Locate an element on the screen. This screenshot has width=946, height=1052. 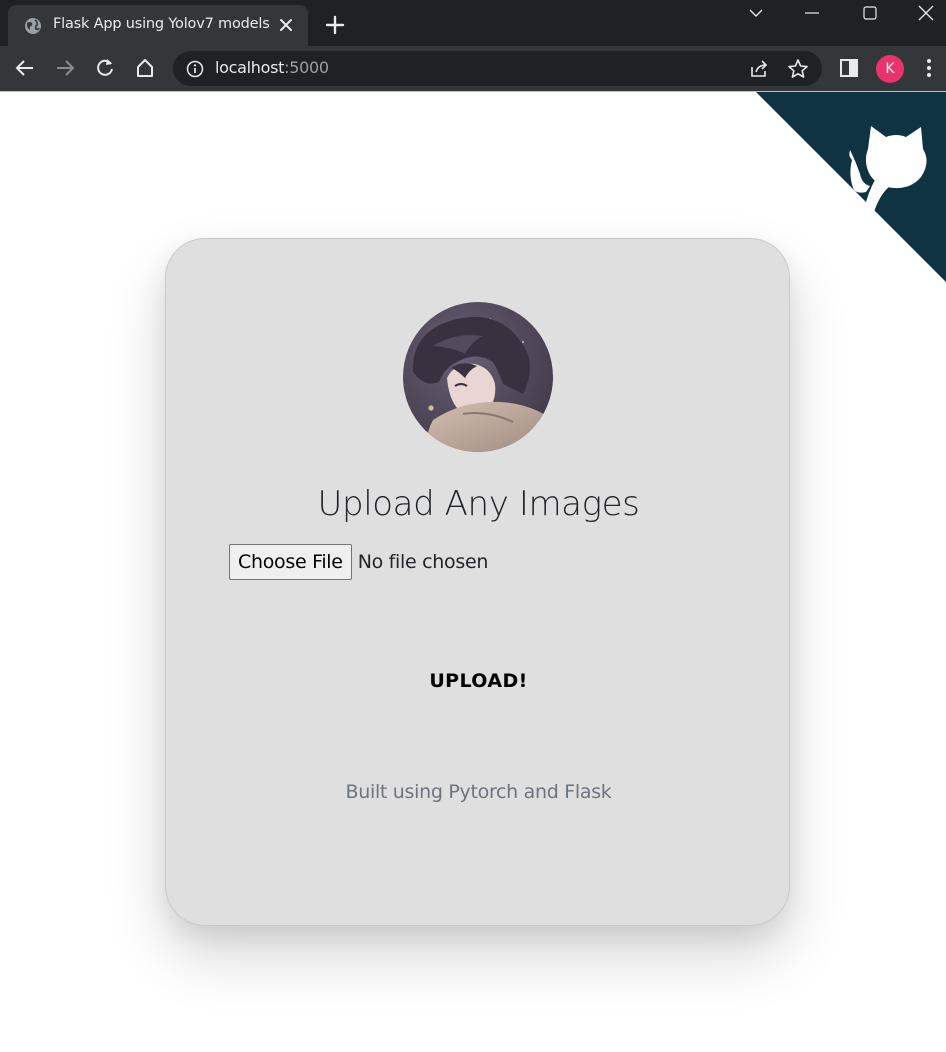
minimize-icon is located at coordinates (812, 13).